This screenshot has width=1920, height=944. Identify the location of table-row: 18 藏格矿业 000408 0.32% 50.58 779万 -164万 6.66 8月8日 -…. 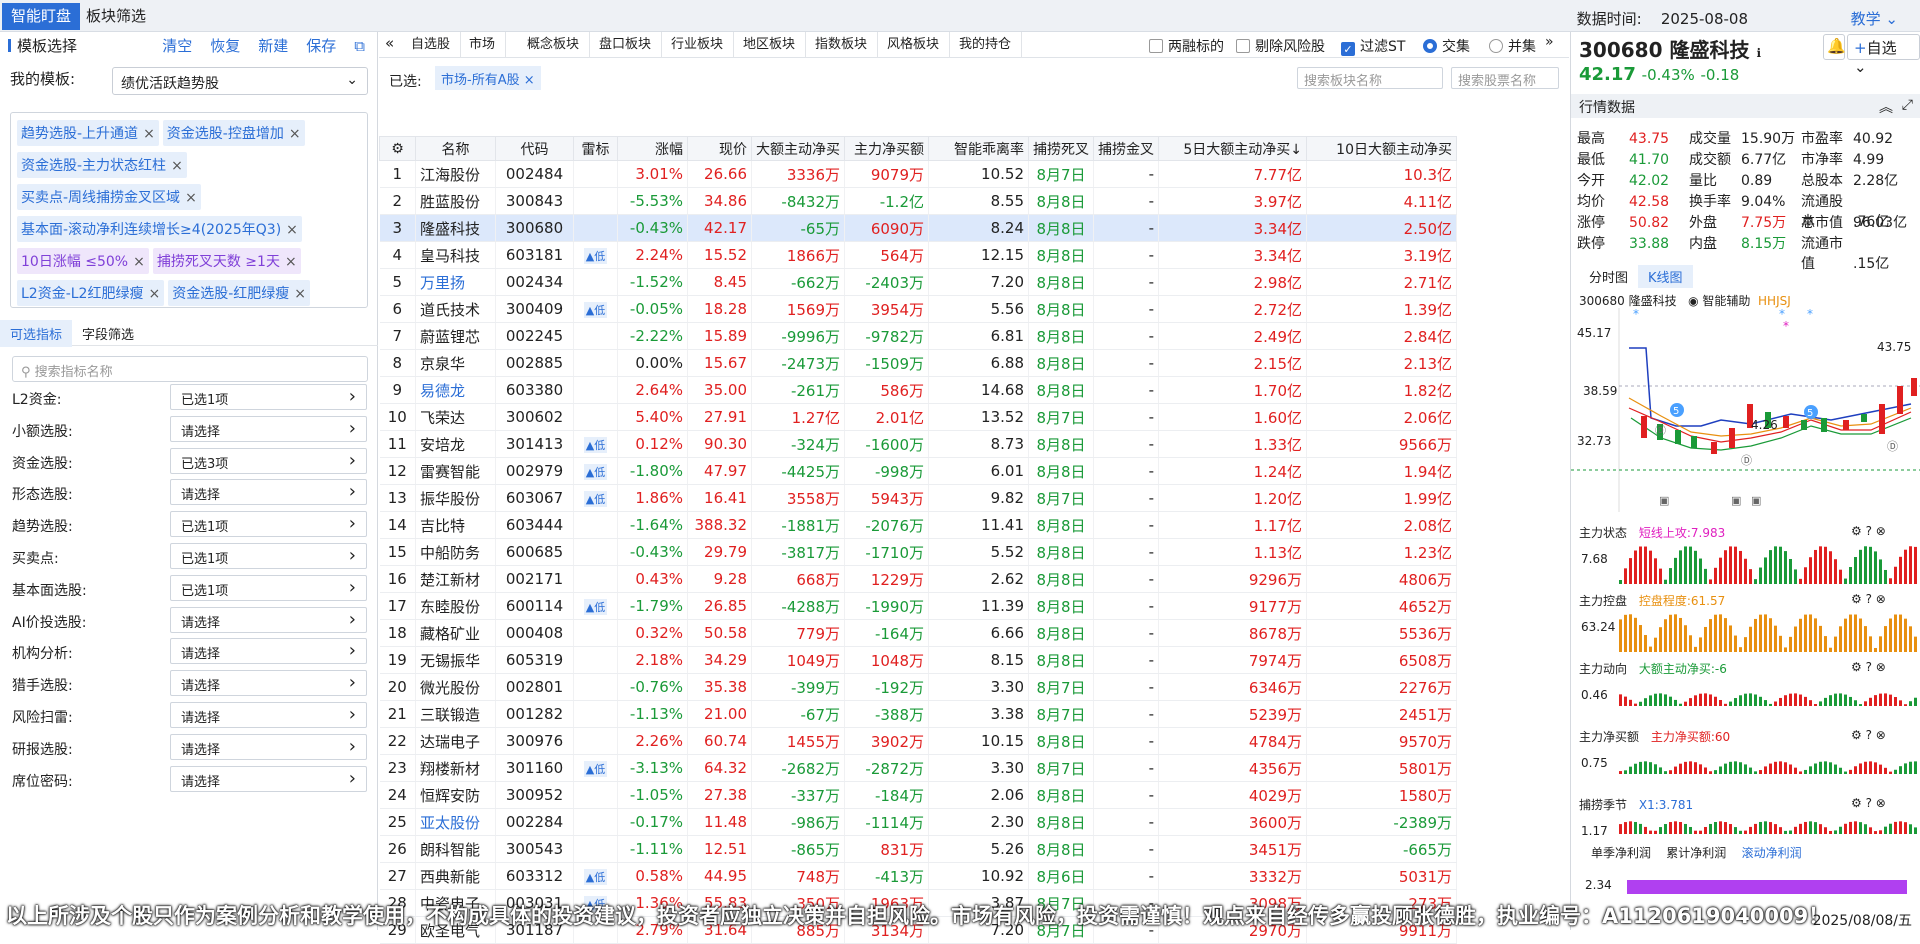
(918, 633).